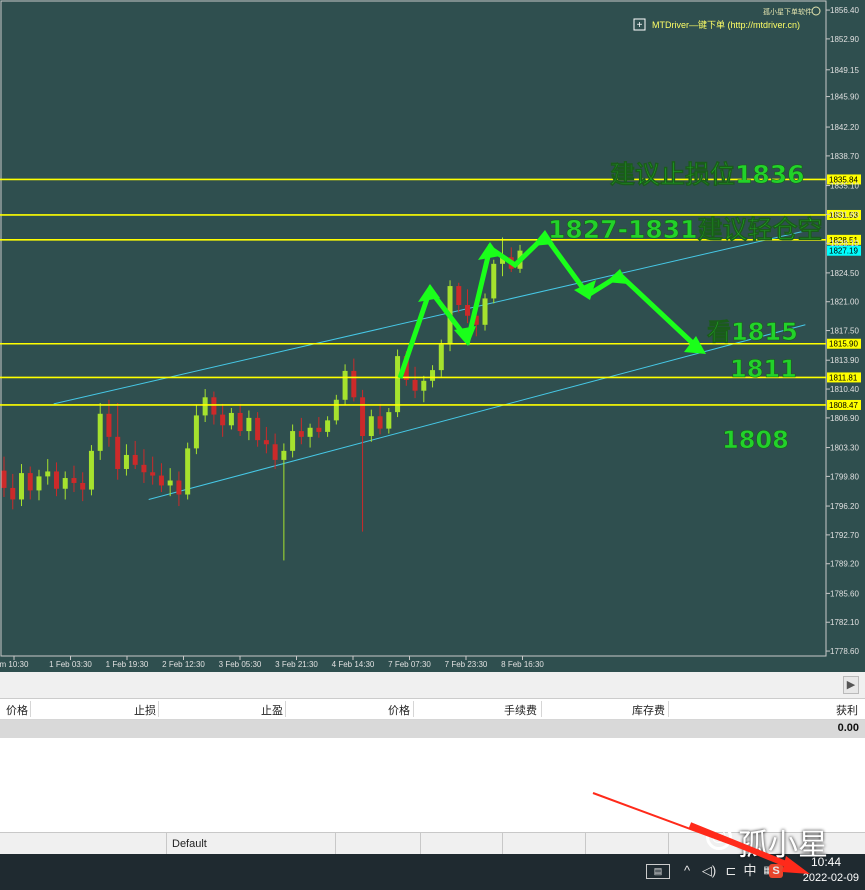  Describe the element at coordinates (831, 878) in the screenshot. I see `clock-date: 2022-02-09` at that location.